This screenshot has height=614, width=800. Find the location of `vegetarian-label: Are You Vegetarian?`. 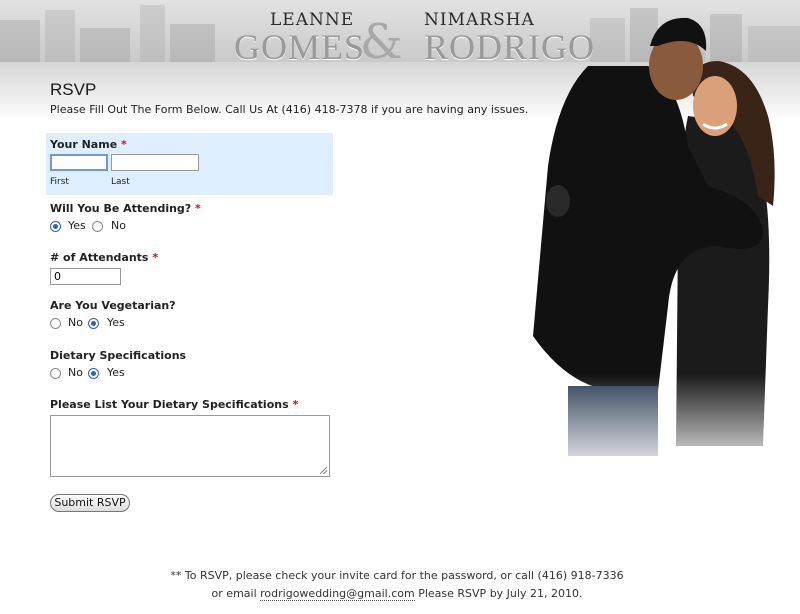

vegetarian-label: Are You Vegetarian? is located at coordinates (113, 305).